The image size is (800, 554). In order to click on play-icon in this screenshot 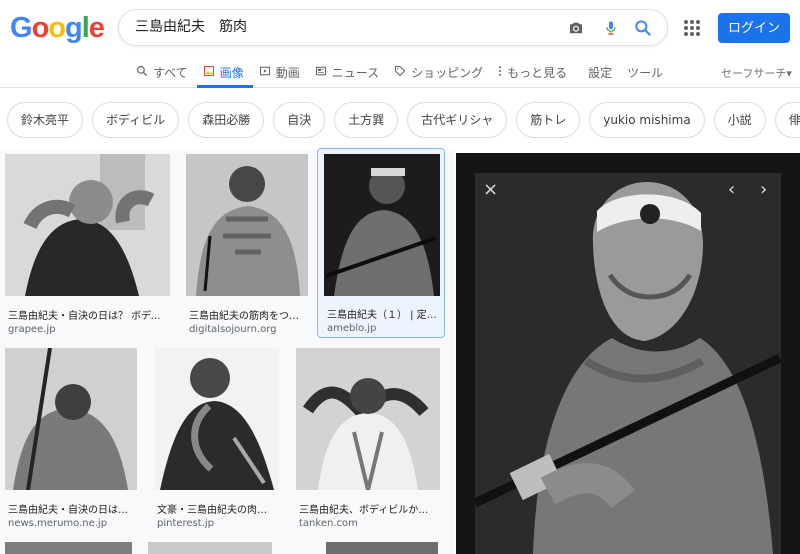, I will do `click(264, 71)`.